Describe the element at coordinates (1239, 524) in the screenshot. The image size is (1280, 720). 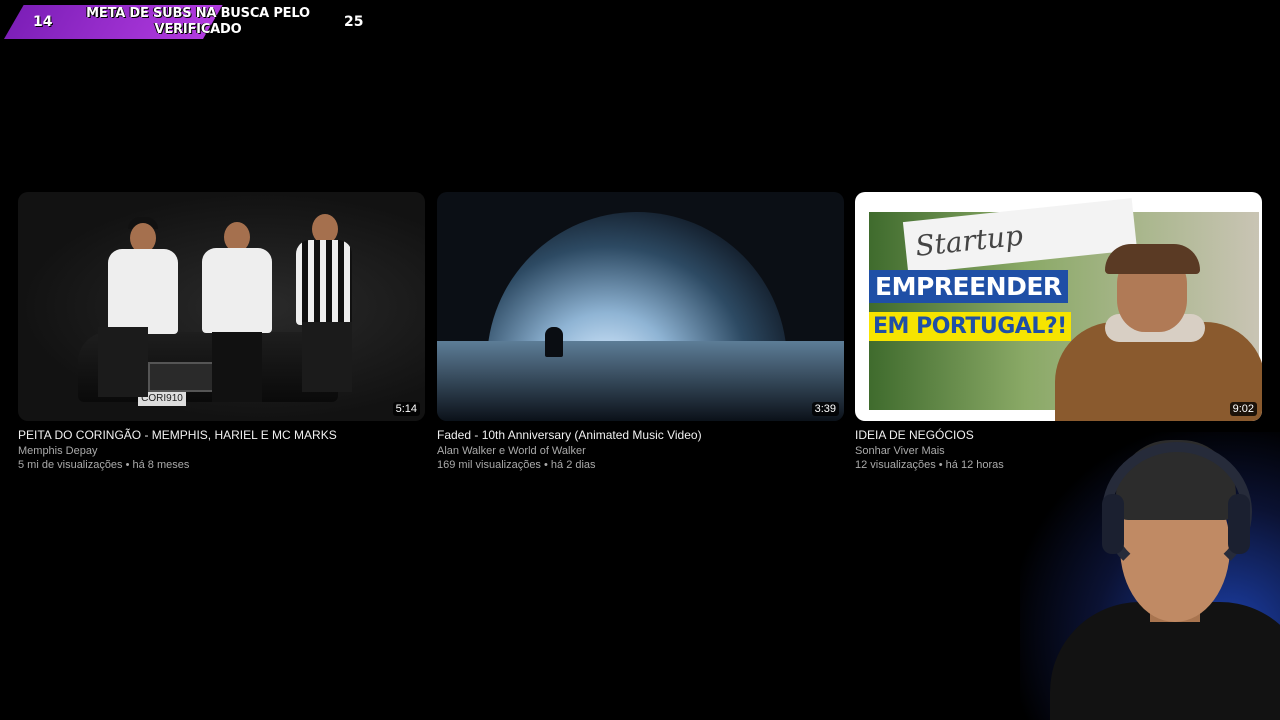
I see `headphone-cup-right` at that location.